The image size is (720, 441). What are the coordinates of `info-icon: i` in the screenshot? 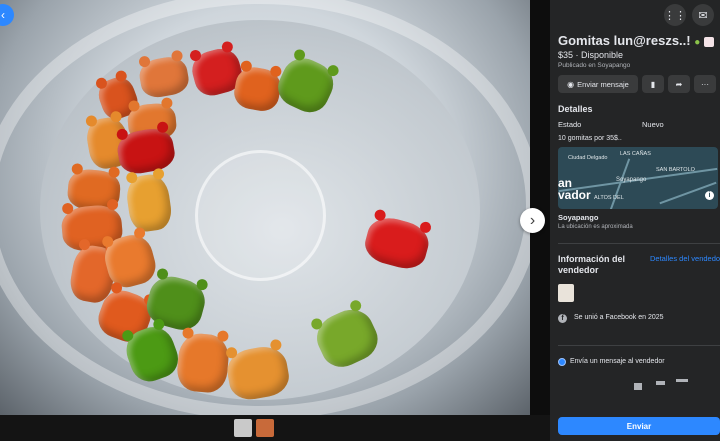 It's located at (709, 195).